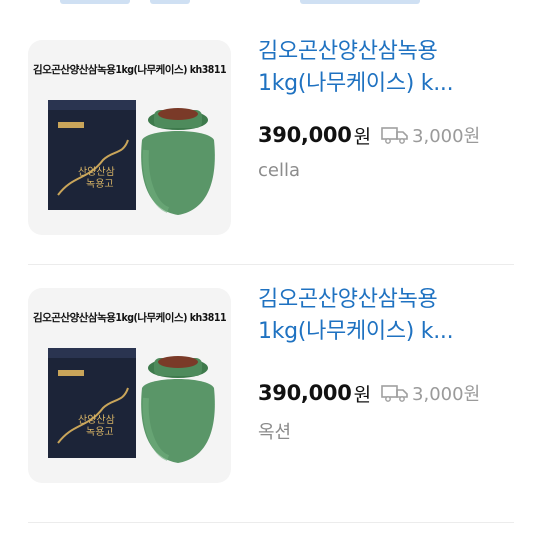  What do you see at coordinates (271, 5) in the screenshot?
I see `previous-item-peek` at bounding box center [271, 5].